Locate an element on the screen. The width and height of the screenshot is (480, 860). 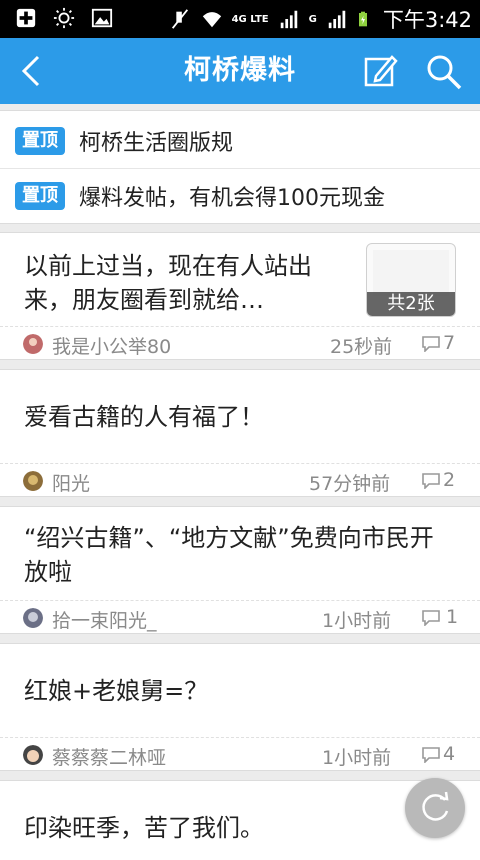
app-bar: 柯桥爆料 is located at coordinates (240, 71).